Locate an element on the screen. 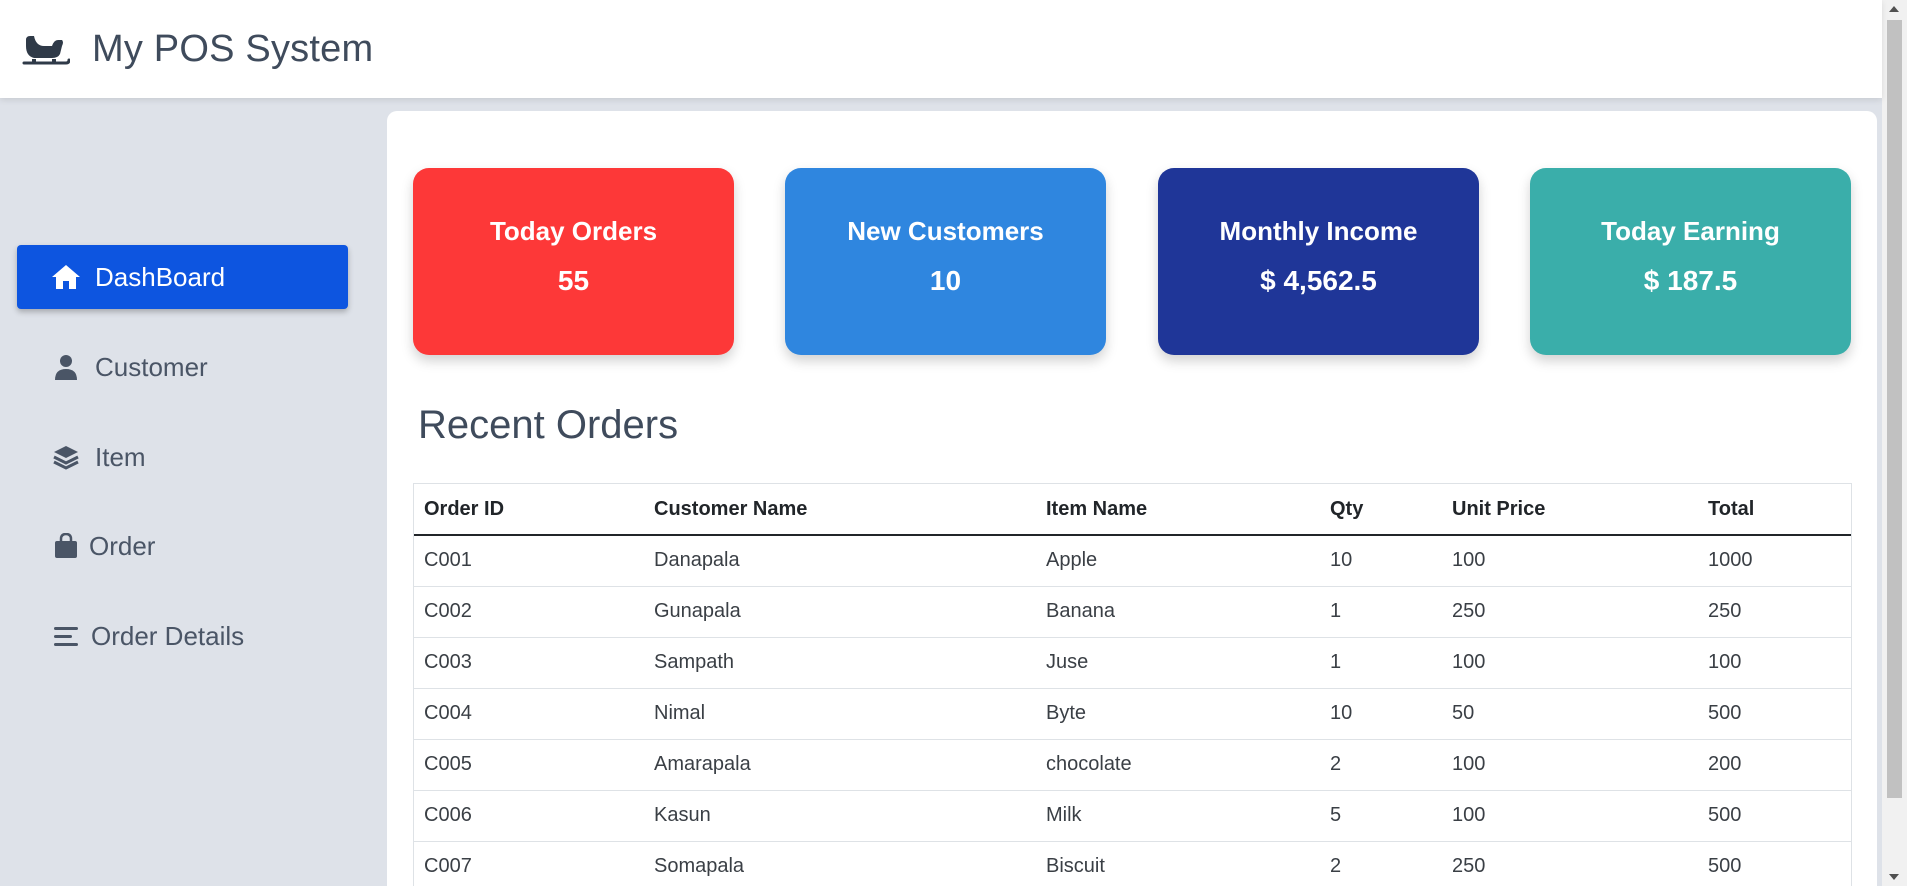 This screenshot has height=886, width=1907. table-cell: Byte is located at coordinates (1178, 714).